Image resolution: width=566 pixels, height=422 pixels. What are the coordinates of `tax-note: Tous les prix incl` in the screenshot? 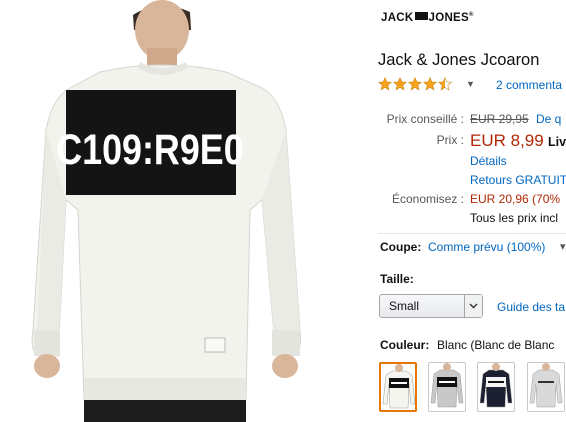 It's located at (514, 218).